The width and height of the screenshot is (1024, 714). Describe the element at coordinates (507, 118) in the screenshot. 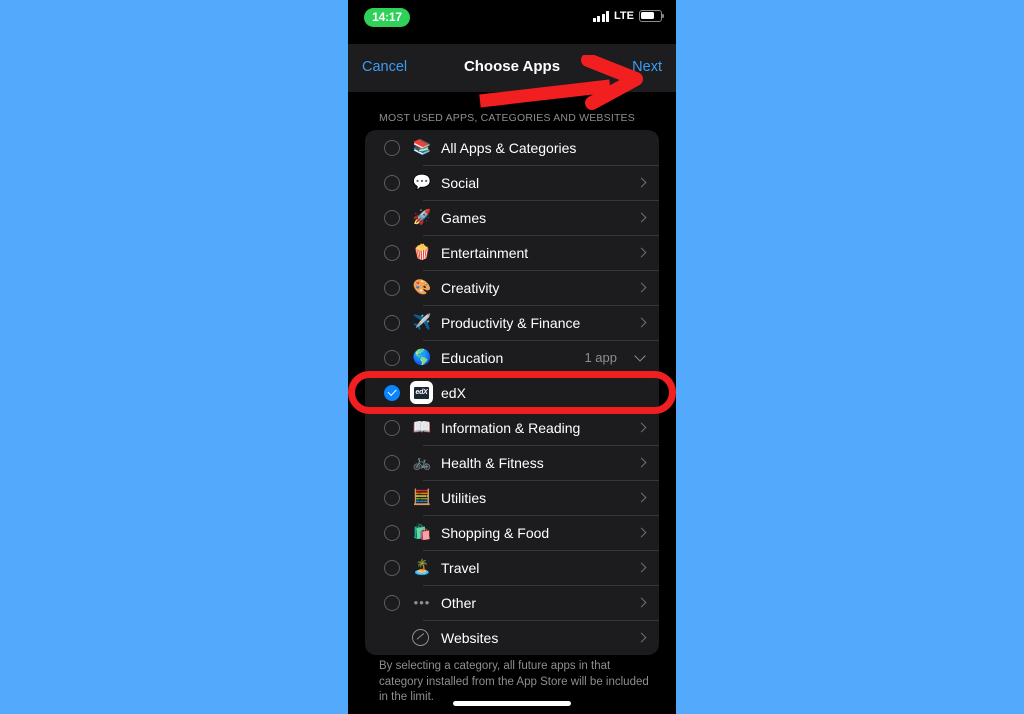

I see `section-header: MOST USED APPS, CATEGORIES AND WEBSITES` at that location.